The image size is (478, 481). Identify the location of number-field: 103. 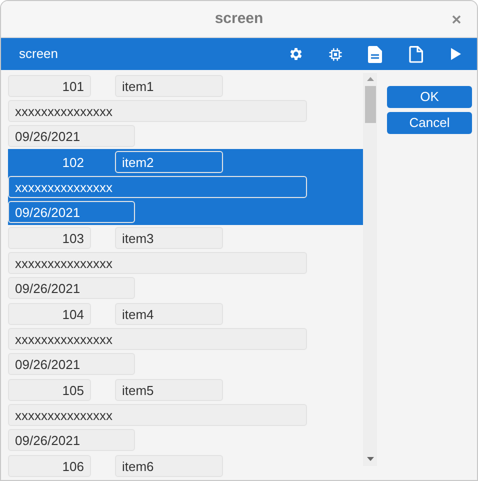
(49, 238).